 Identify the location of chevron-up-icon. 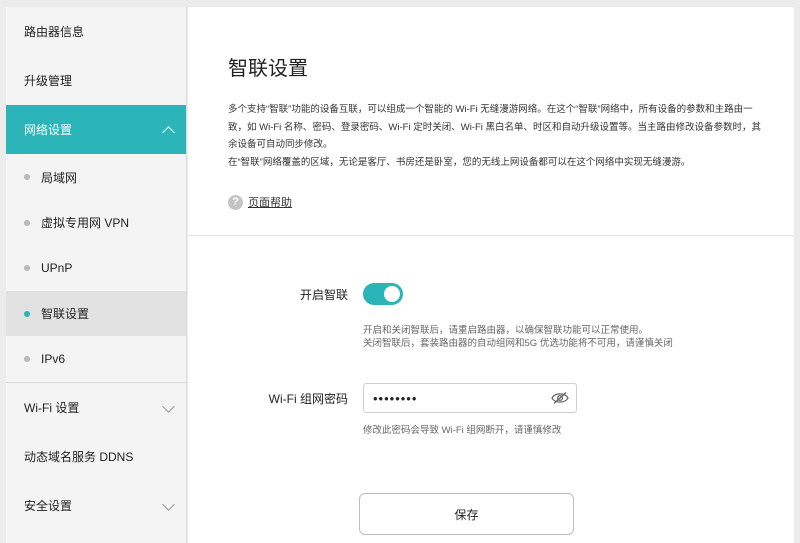
(168, 132).